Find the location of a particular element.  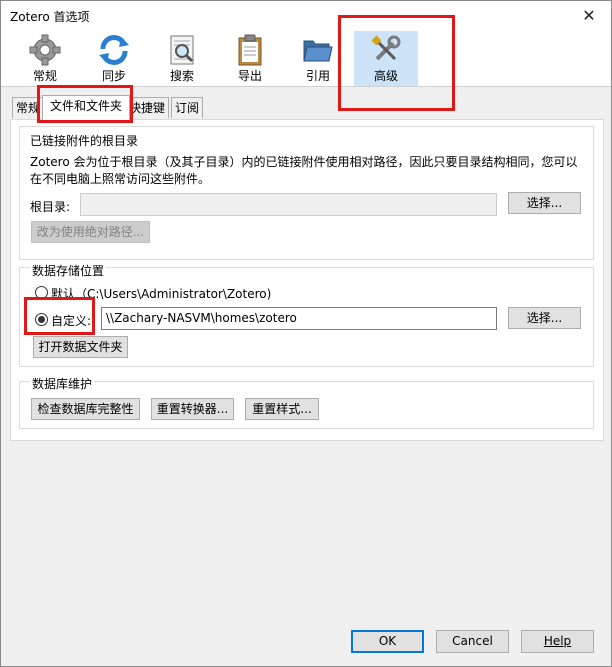

toolbar-sync-label: 同步 is located at coordinates (113, 76).